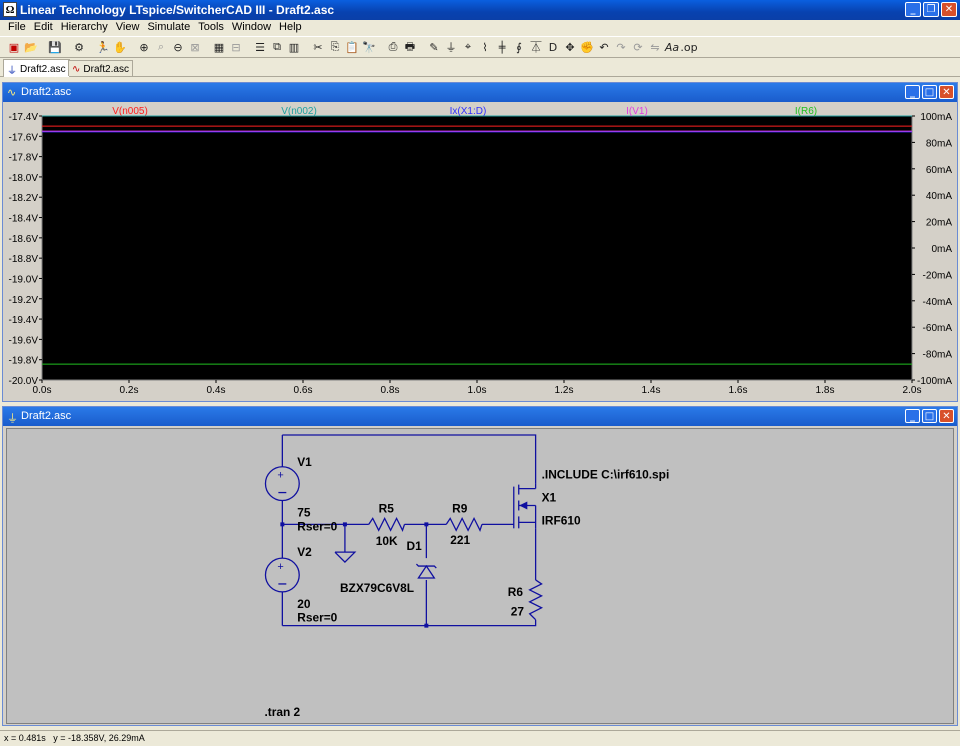 This screenshot has width=960, height=746. I want to click on zener-diode-d1, so click(426, 571).